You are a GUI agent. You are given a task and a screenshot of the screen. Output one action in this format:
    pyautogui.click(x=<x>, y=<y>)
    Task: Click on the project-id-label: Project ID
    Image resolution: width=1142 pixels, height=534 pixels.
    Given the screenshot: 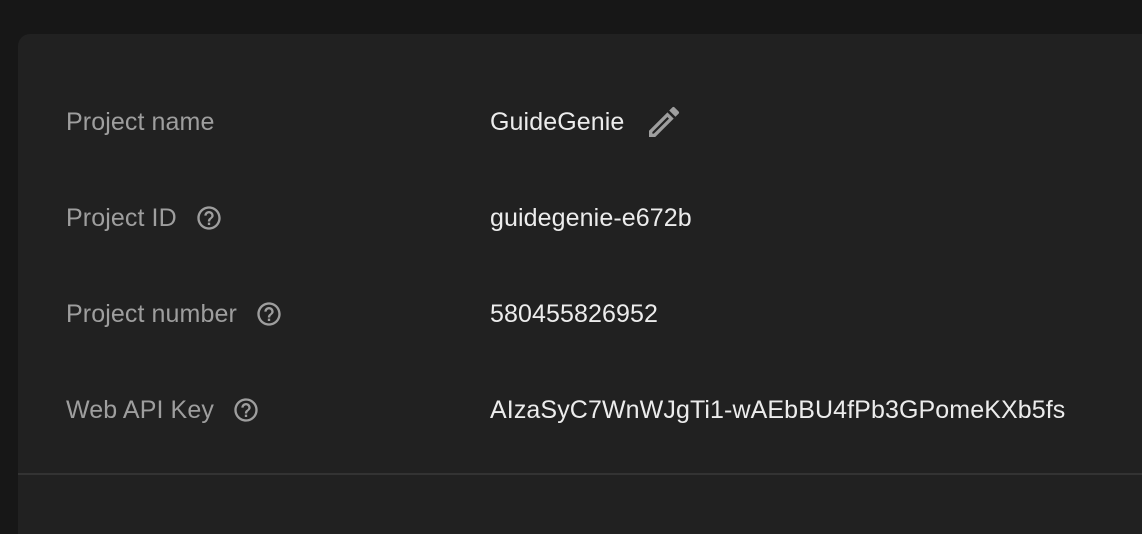 What is the action you would take?
    pyautogui.click(x=121, y=217)
    